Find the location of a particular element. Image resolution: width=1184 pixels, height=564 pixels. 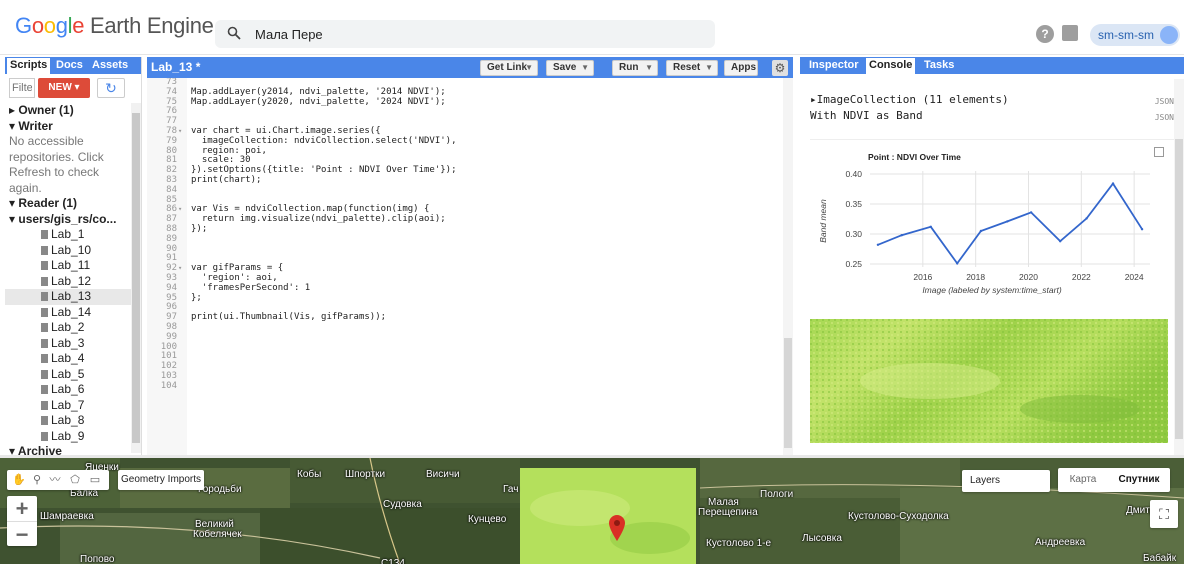

tree-folder-item: ▾ Reader (1) is located at coordinates (68, 204).